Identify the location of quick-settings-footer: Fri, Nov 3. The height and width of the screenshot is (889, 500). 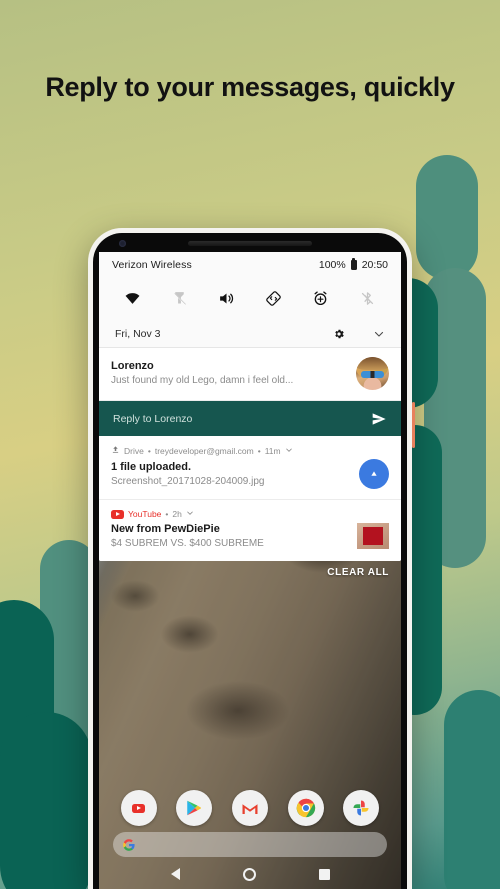
(250, 334).